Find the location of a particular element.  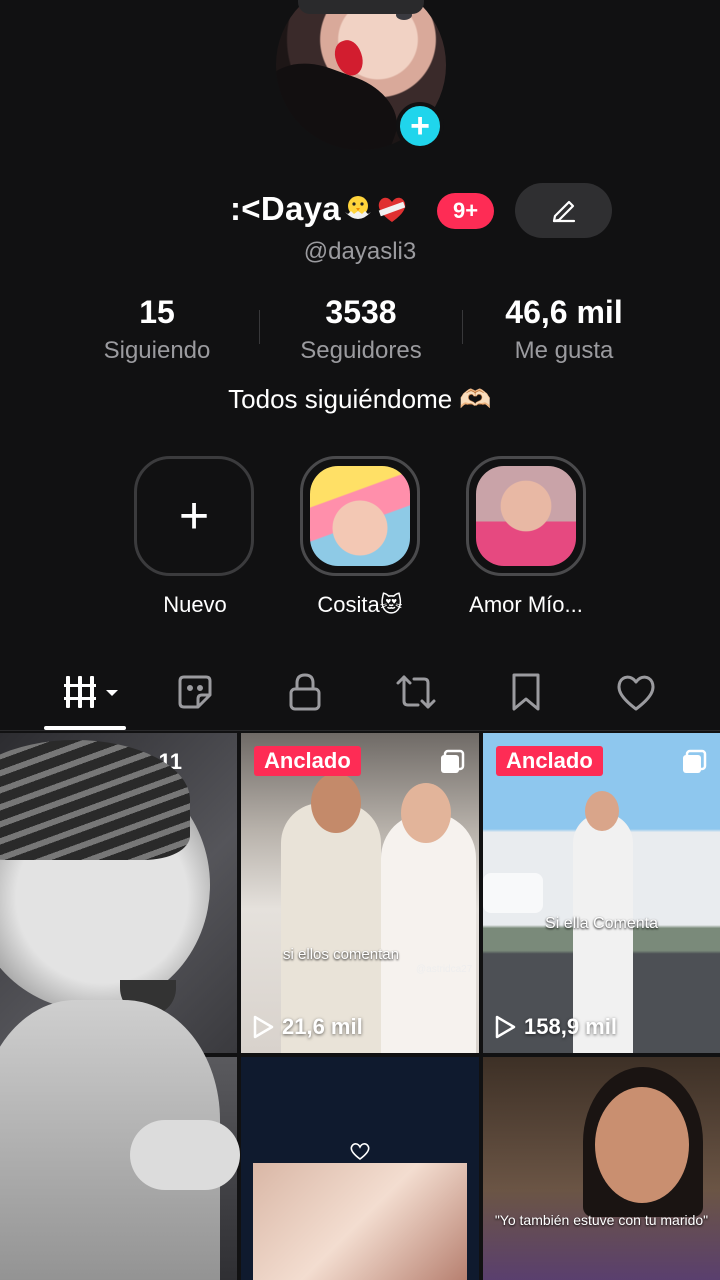

view-count-text: 21,6 mil is located at coordinates (322, 1026).